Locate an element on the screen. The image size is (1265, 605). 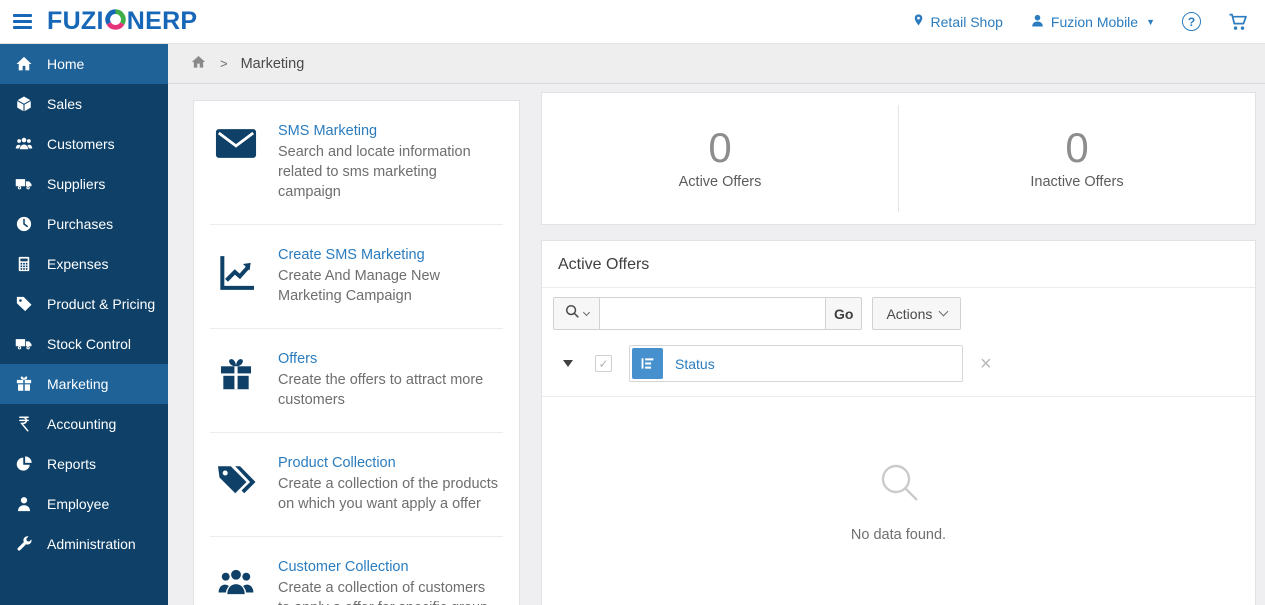
stat-label: Active Offers is located at coordinates (720, 182).